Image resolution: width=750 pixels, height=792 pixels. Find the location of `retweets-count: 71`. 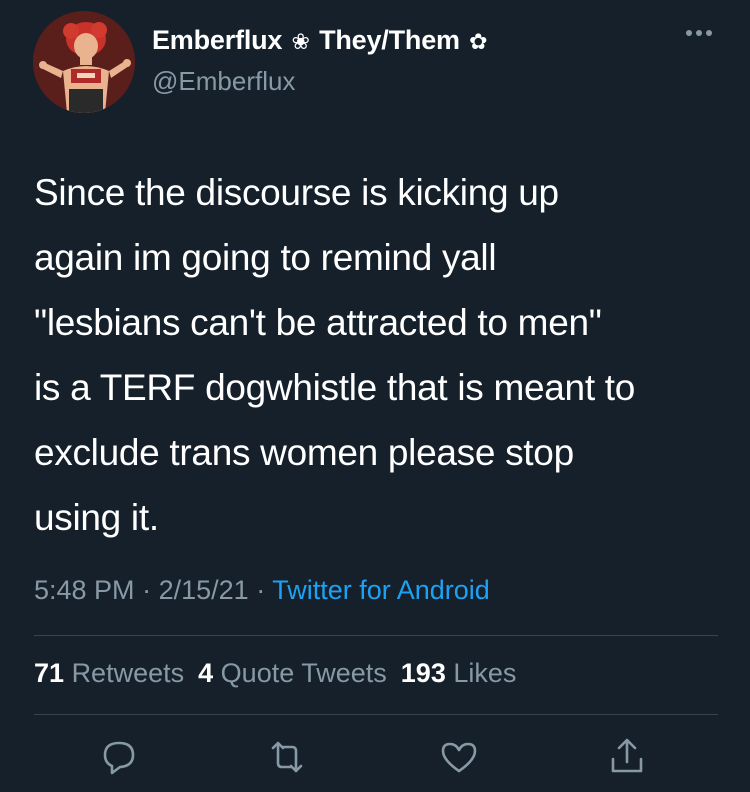

retweets-count: 71 is located at coordinates (49, 673).